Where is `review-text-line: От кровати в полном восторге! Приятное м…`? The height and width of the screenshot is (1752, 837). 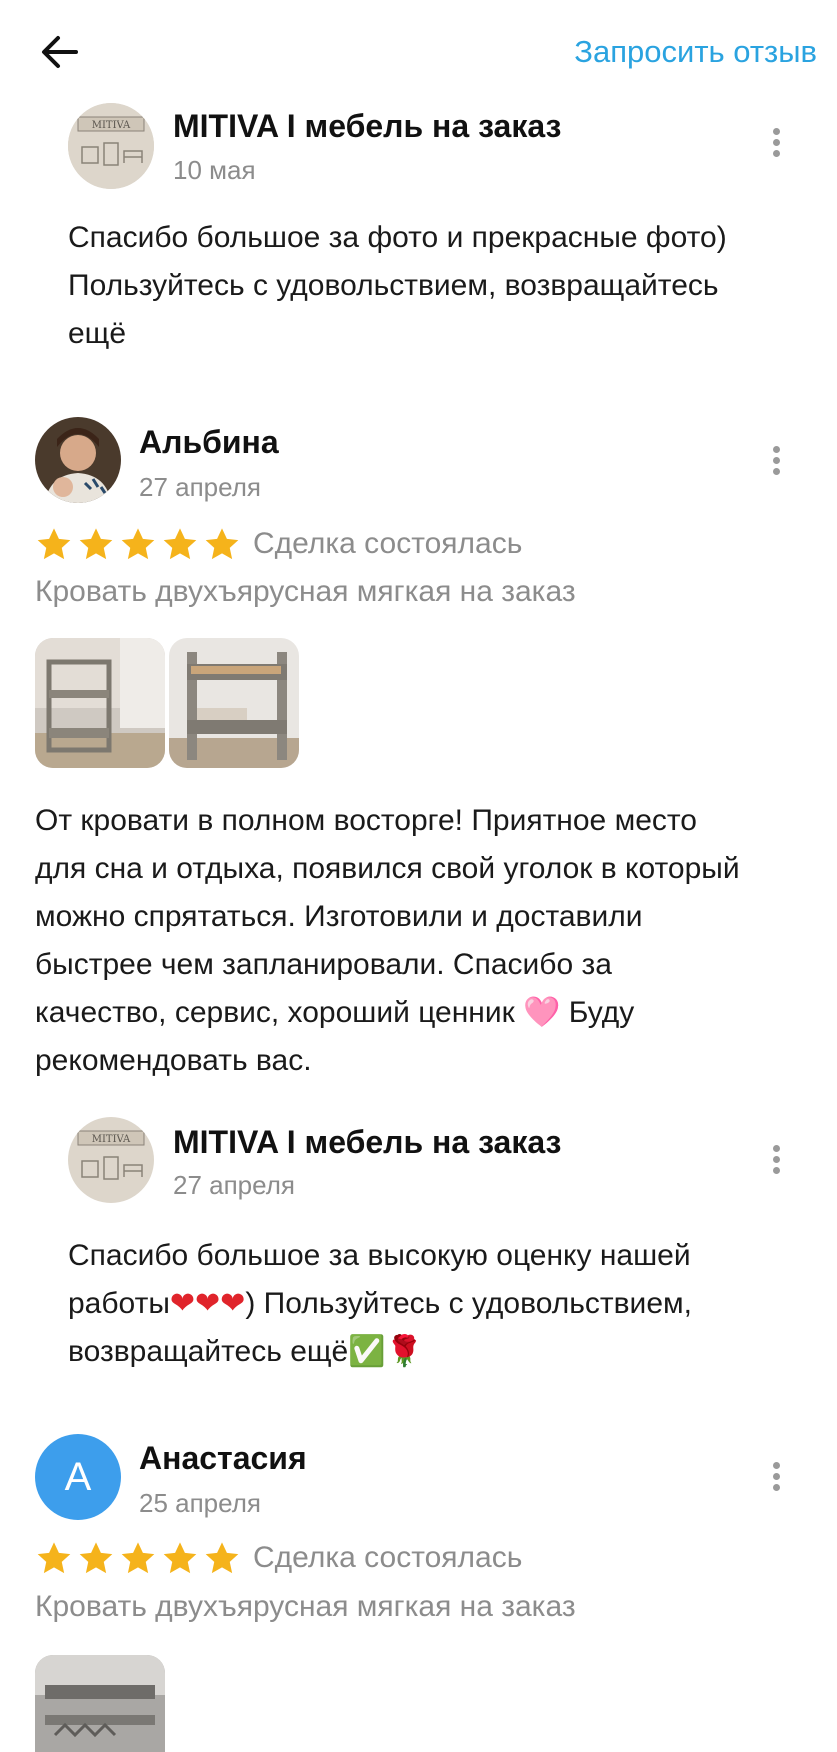
review-text-line: От кровати в полном восторге! Приятное м… is located at coordinates (366, 820).